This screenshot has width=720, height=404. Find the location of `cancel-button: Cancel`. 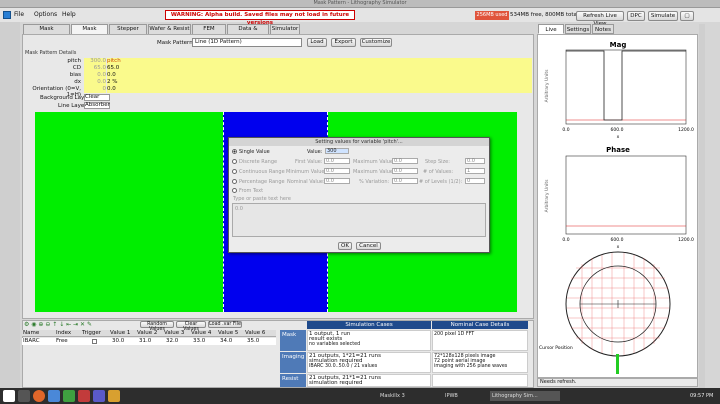

cancel-button: Cancel is located at coordinates (368, 246).